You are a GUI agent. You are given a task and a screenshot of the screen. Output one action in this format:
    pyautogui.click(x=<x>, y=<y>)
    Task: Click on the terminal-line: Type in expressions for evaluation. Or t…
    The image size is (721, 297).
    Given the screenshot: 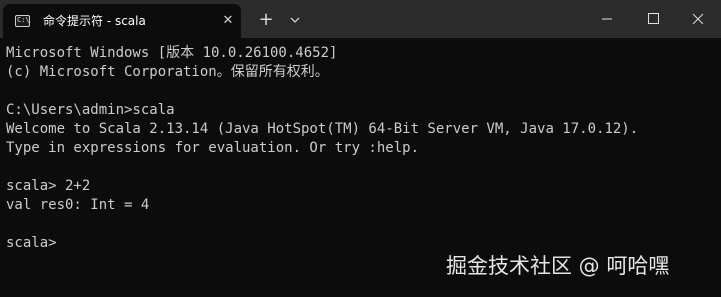 What is the action you would take?
    pyautogui.click(x=213, y=148)
    